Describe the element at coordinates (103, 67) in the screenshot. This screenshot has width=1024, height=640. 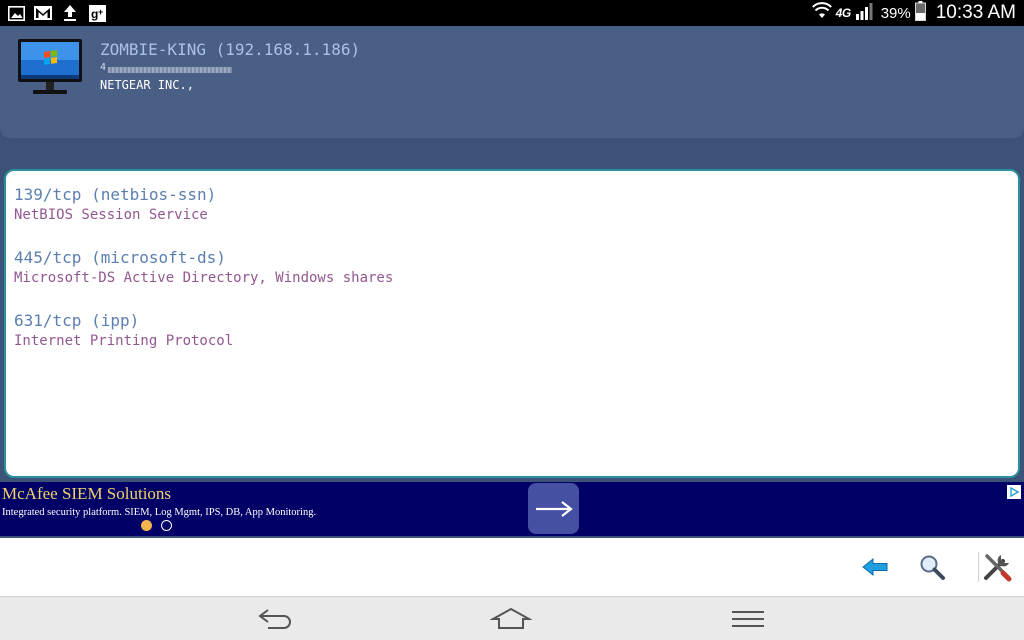
I see `device-mac-visible: 4` at that location.